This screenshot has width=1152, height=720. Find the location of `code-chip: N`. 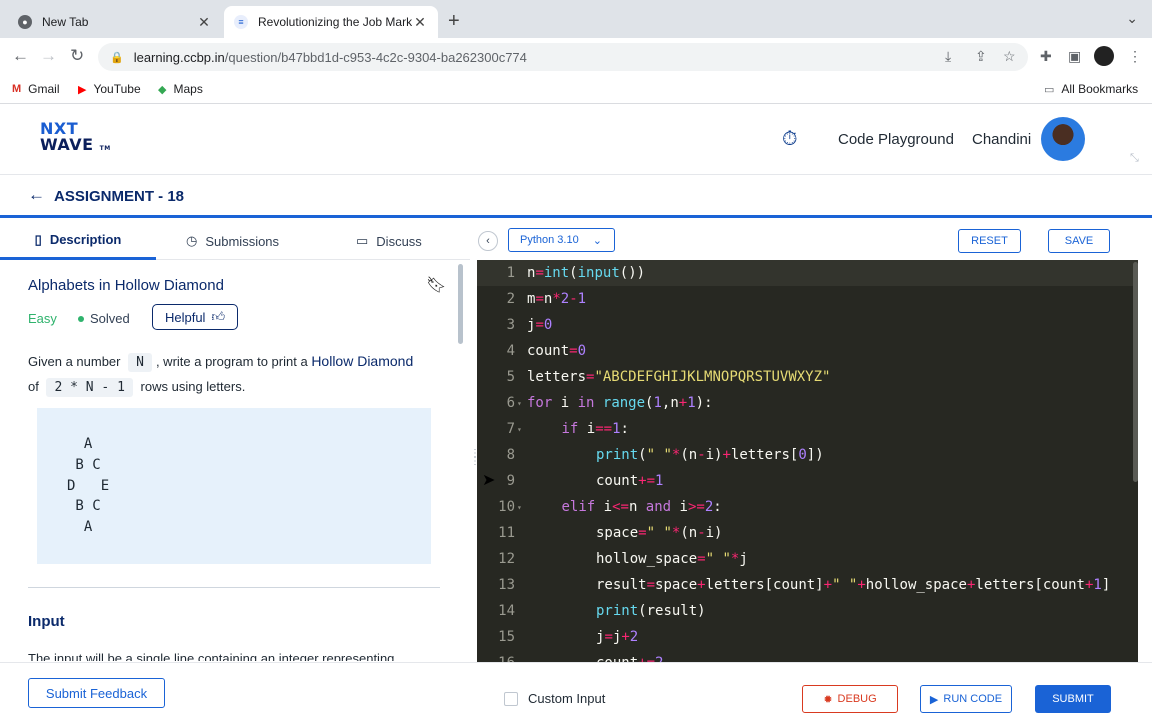

code-chip: N is located at coordinates (140, 362).